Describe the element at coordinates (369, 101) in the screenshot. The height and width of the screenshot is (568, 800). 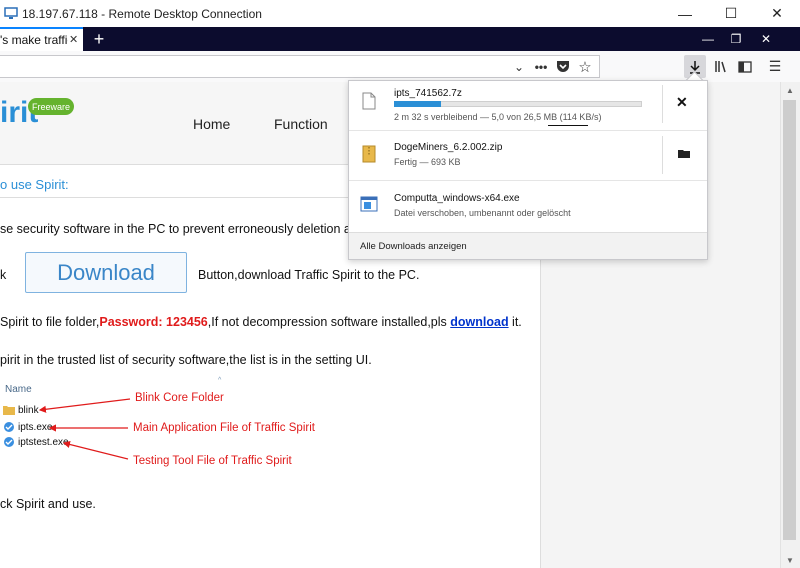
I see `file-icon` at that location.